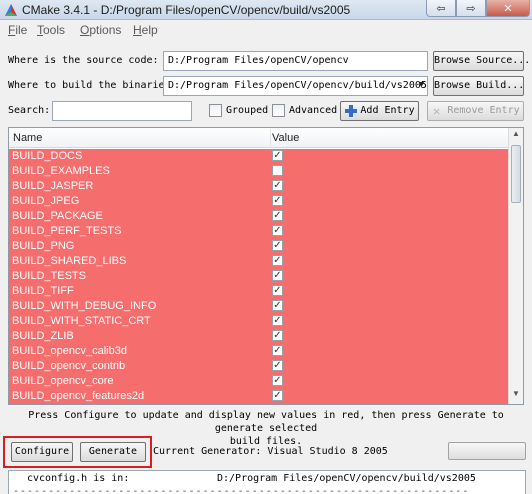 The image size is (532, 494). What do you see at coordinates (437, 111) in the screenshot?
I see `remove-icon: ✕` at bounding box center [437, 111].